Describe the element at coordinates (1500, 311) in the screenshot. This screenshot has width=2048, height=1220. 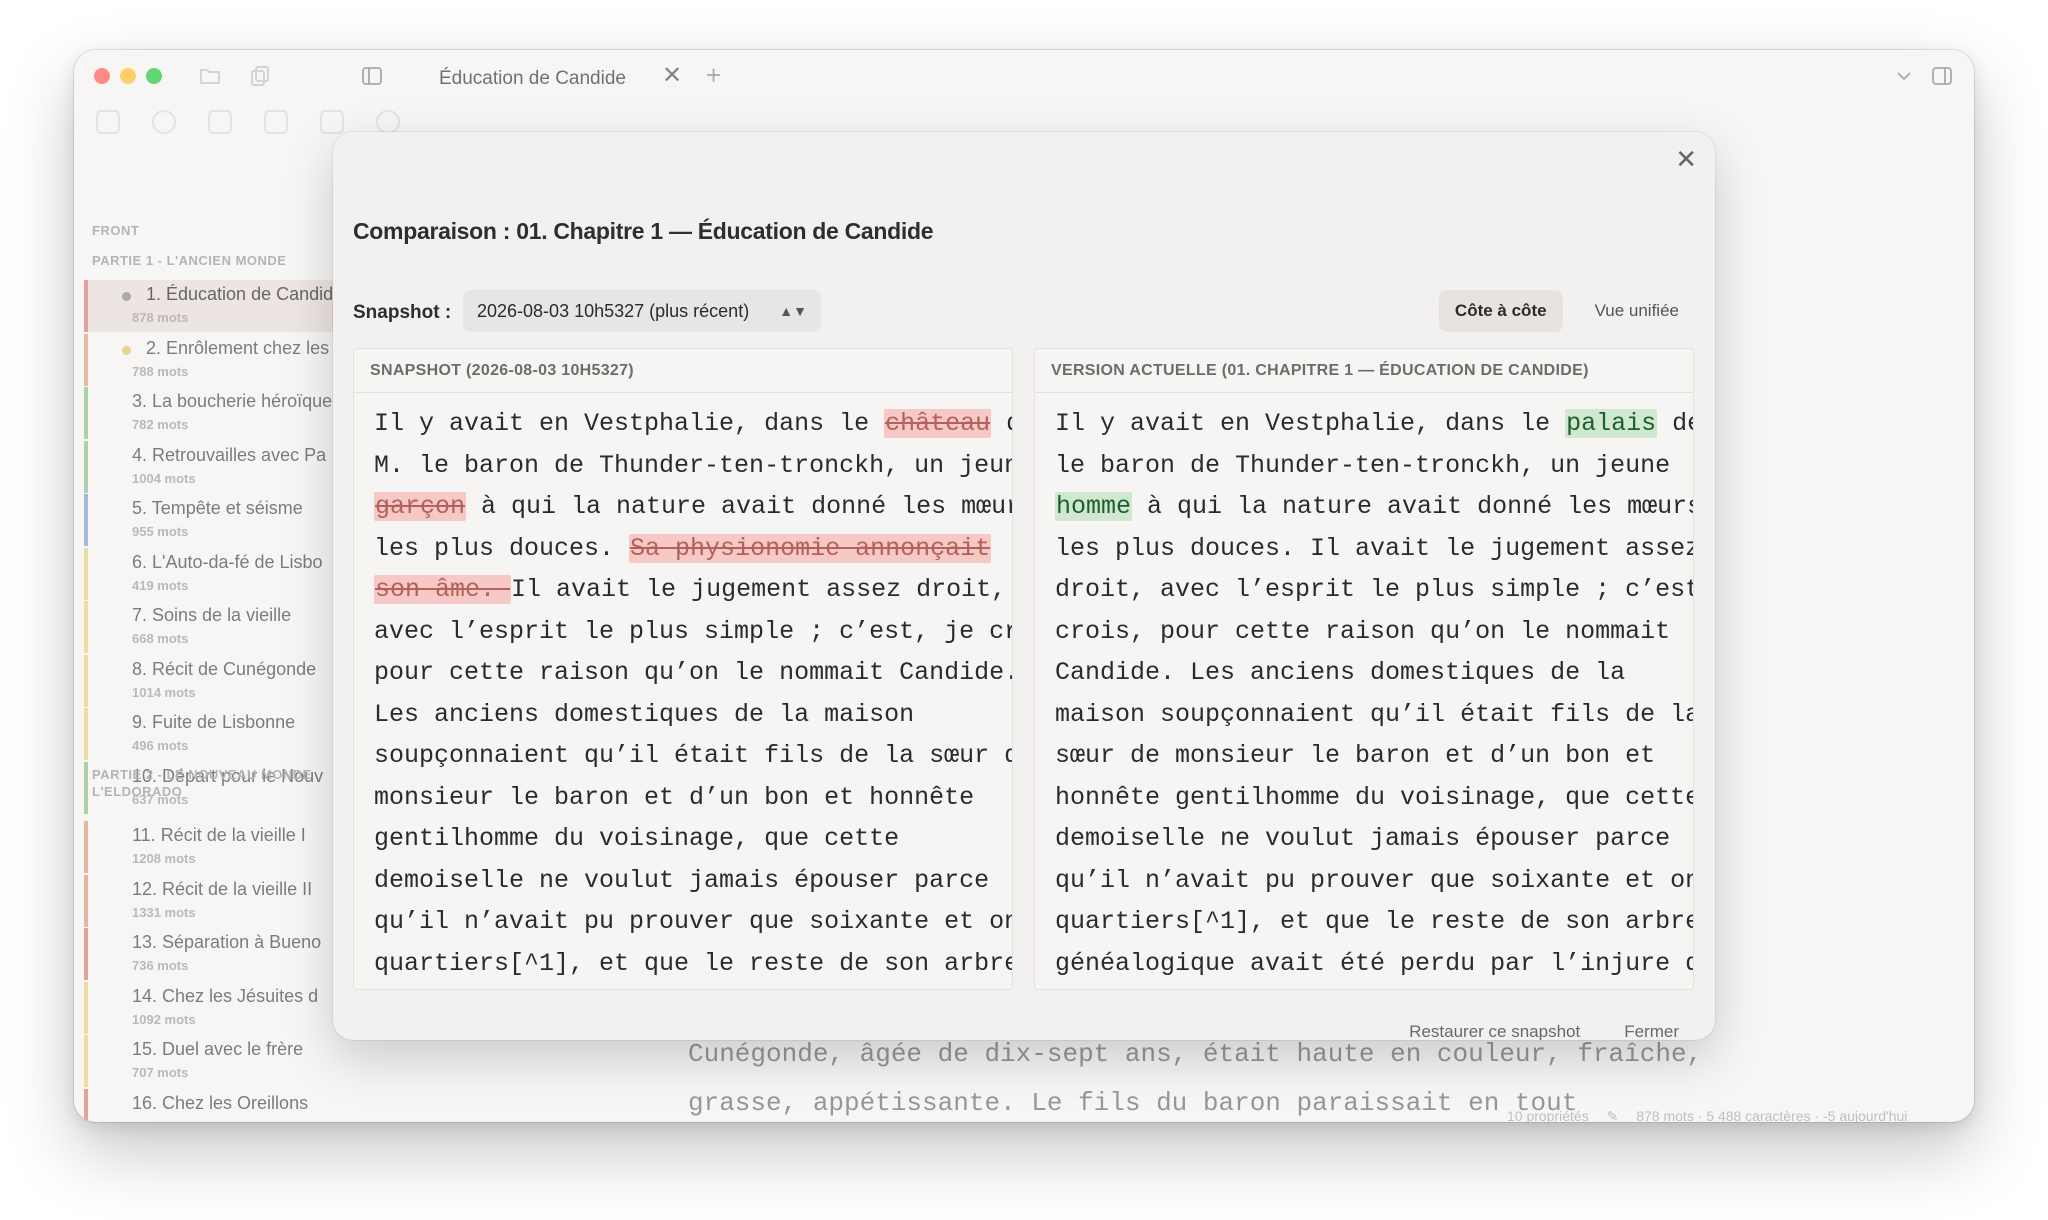
I see `side-by-side-button: Côte à côte` at that location.